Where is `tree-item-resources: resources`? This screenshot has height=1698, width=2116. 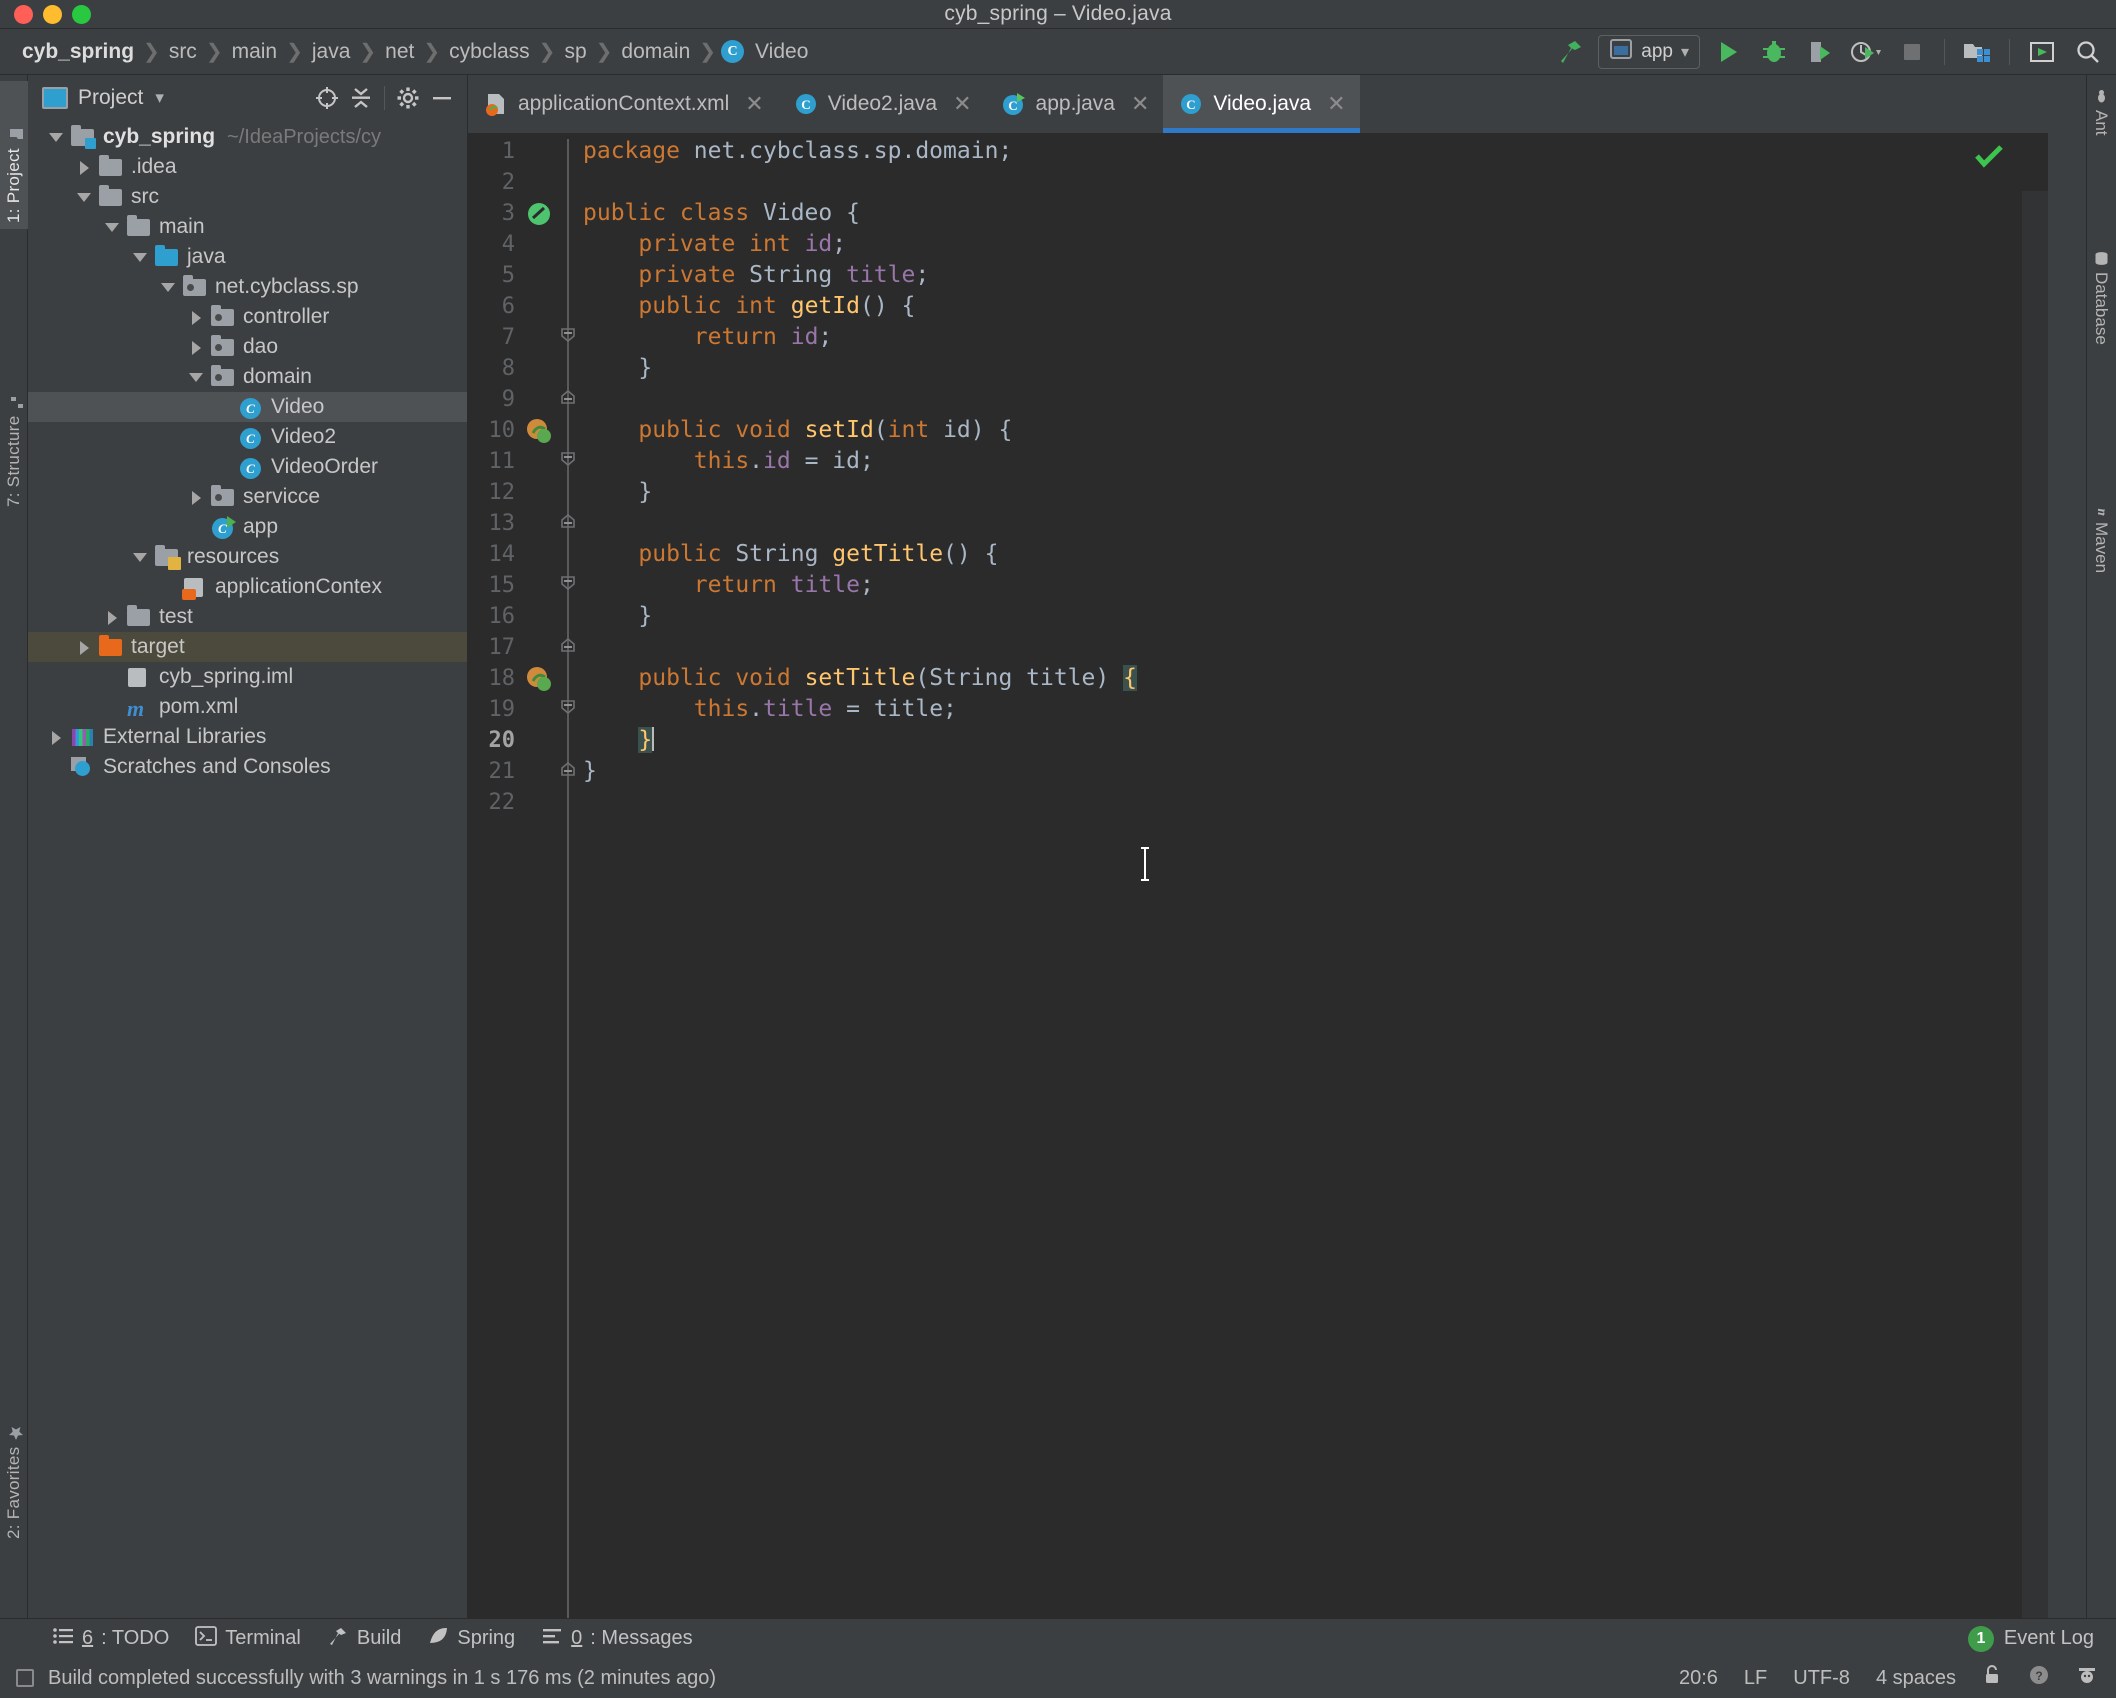 tree-item-resources: resources is located at coordinates (247, 557).